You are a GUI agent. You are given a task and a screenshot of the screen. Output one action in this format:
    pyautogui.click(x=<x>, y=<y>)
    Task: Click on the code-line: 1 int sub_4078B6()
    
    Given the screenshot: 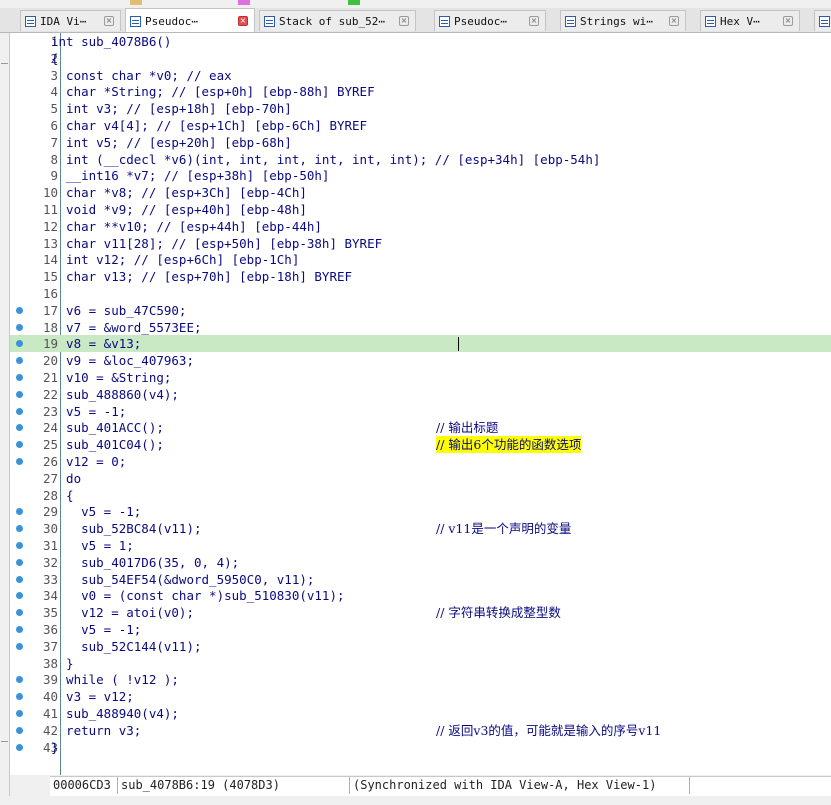 What is the action you would take?
    pyautogui.click(x=420, y=41)
    